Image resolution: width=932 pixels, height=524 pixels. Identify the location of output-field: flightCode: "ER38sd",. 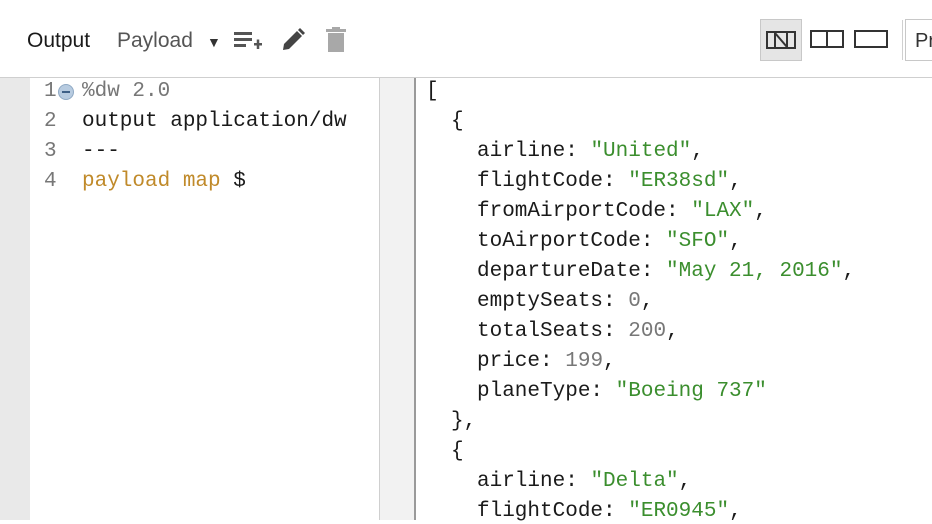
(609, 182).